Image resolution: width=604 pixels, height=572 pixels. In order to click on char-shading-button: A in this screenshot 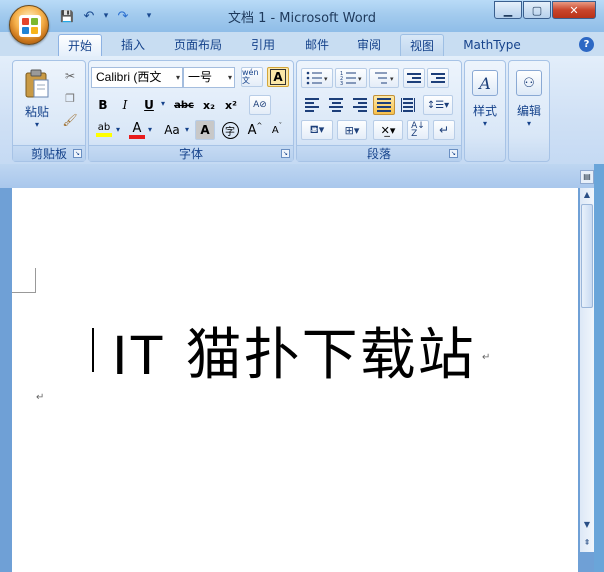, I will do `click(205, 130)`.